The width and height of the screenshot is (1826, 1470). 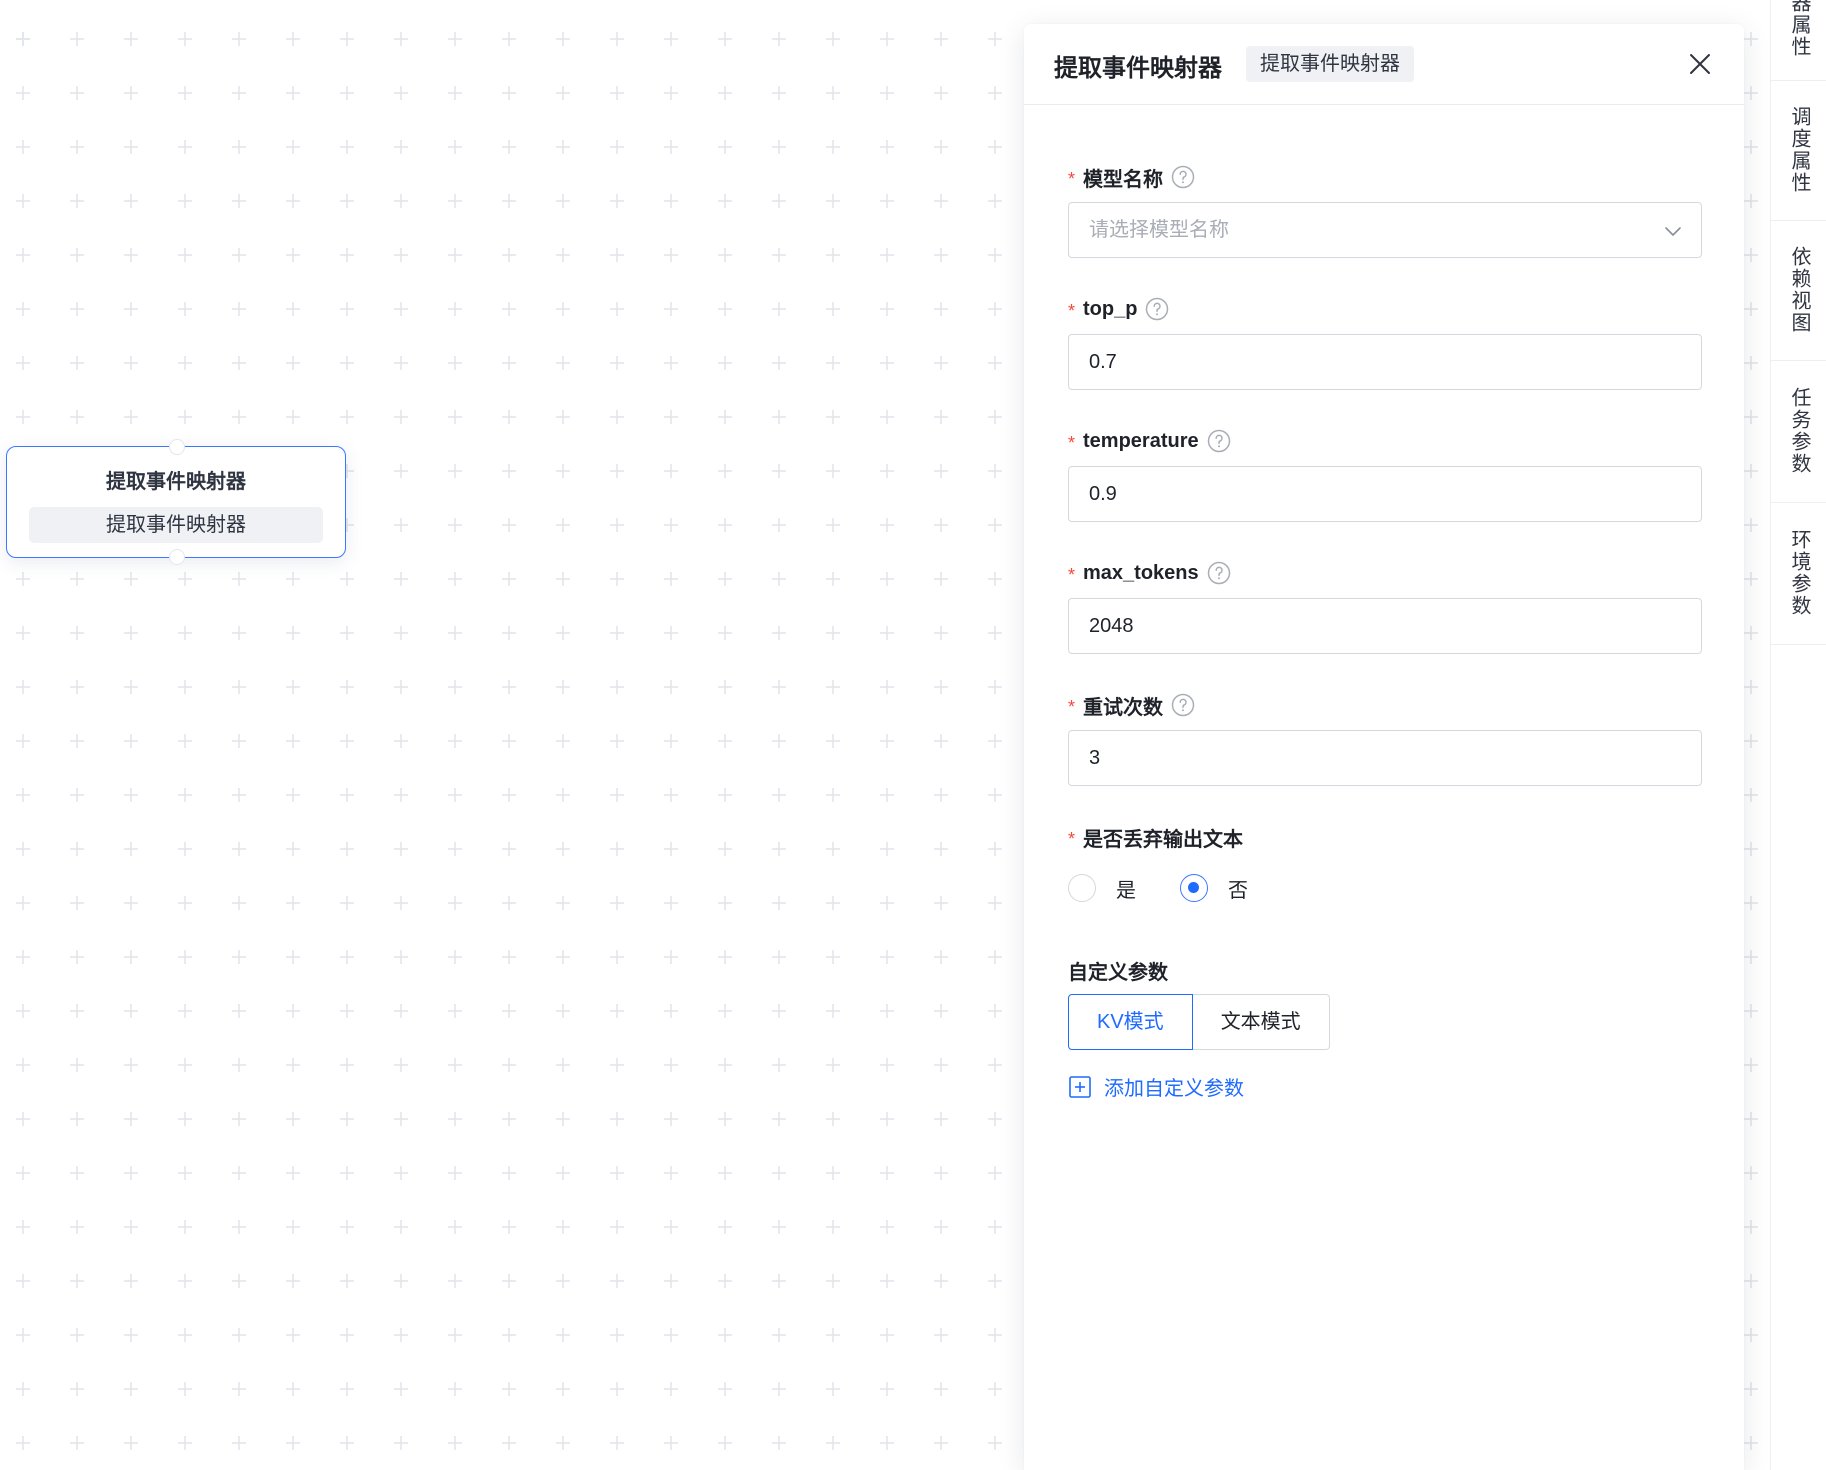 What do you see at coordinates (176, 482) in the screenshot?
I see `node-title: 提取事件映射器` at bounding box center [176, 482].